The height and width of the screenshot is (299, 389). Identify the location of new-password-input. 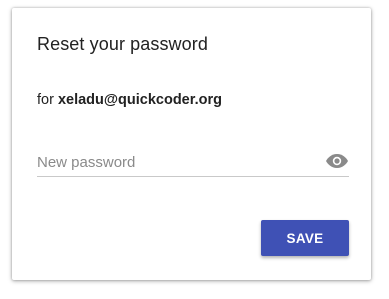
(177, 162).